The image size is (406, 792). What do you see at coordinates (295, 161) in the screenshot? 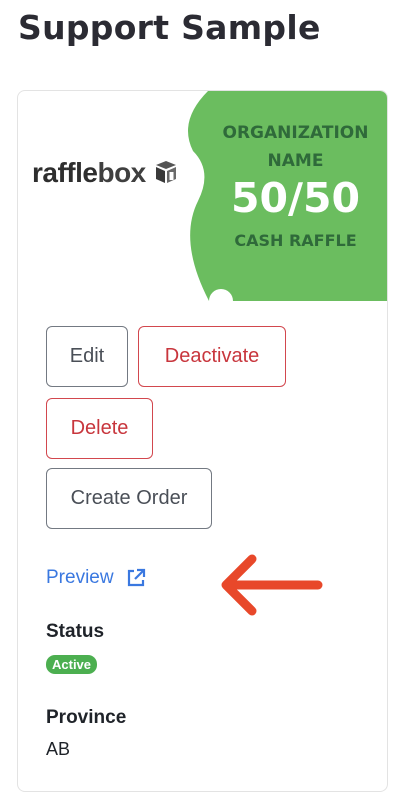
I see `ticket-org-line2: NAME` at bounding box center [295, 161].